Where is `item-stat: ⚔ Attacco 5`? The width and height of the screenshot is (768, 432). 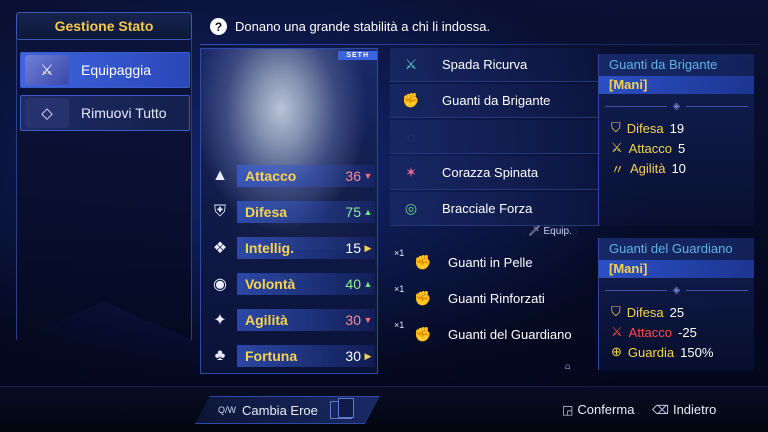
item-stat: ⚔ Attacco 5 is located at coordinates (676, 148).